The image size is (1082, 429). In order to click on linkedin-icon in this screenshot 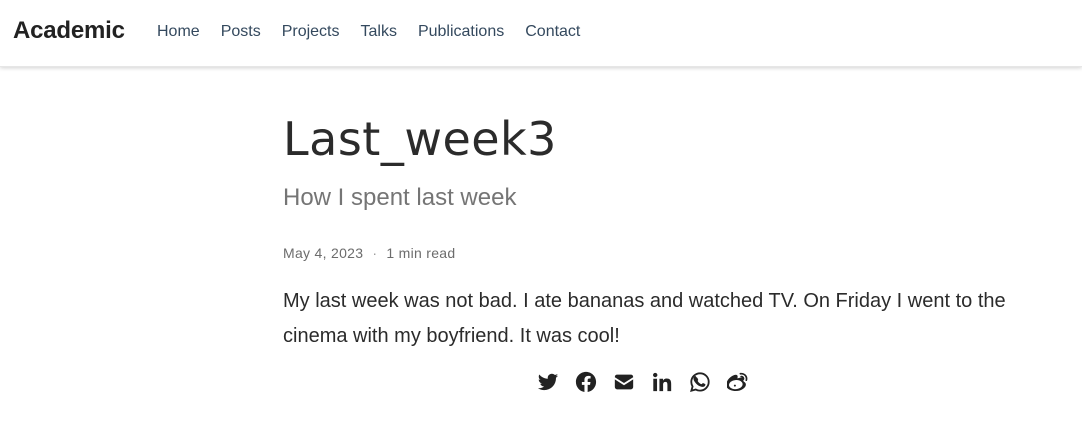, I will do `click(662, 382)`.